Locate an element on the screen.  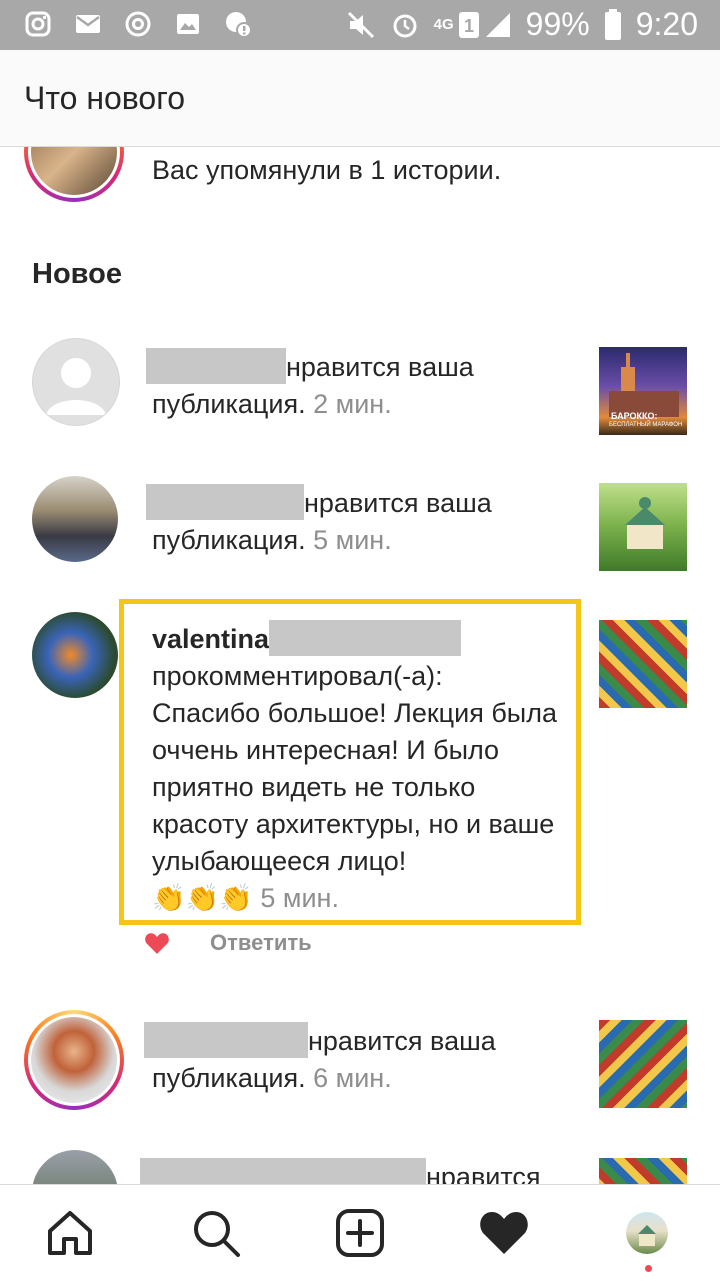
story-avatar is located at coordinates (74, 170).